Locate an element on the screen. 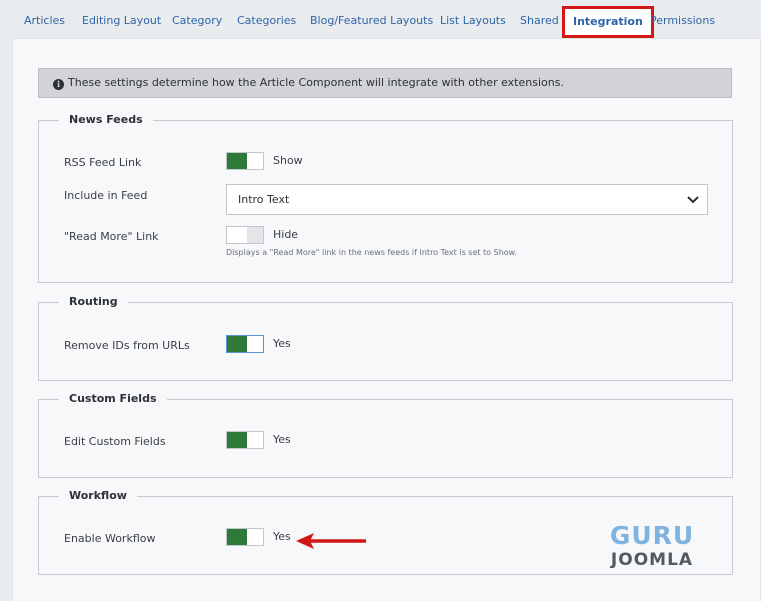 This screenshot has height=601, width=761. read-more-link-label: "Read More" Link is located at coordinates (111, 236).